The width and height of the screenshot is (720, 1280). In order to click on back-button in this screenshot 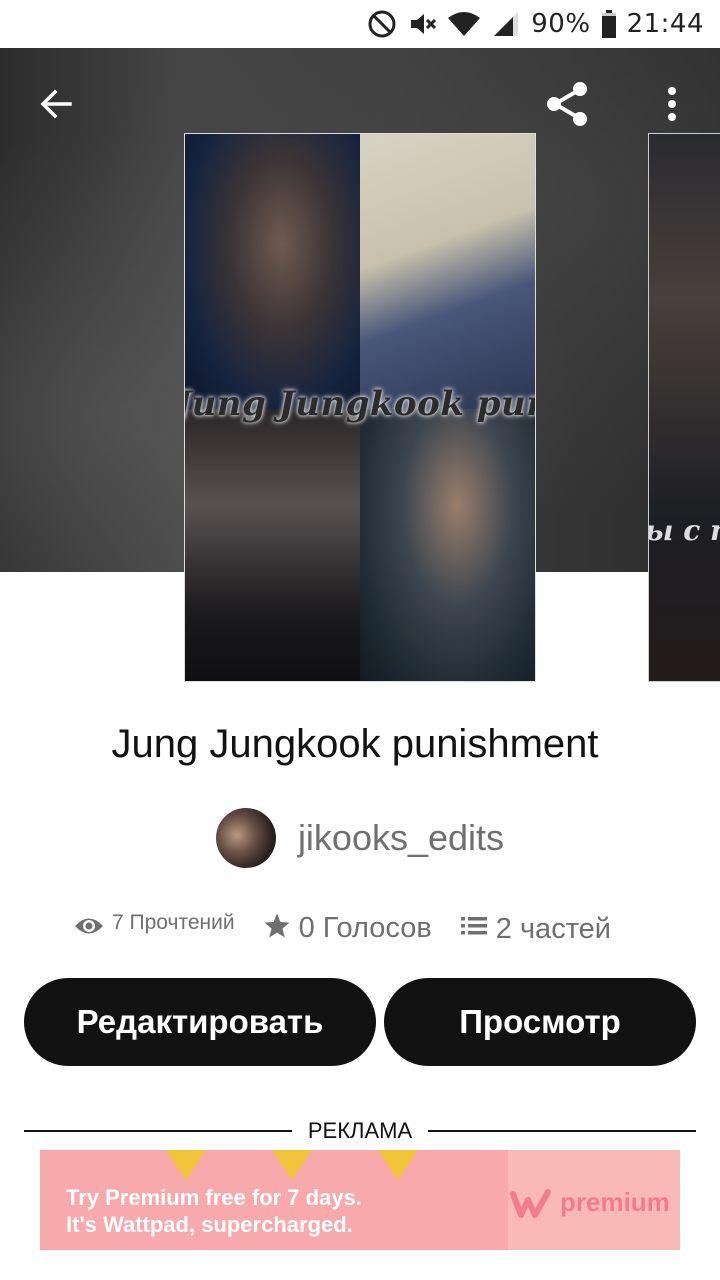, I will do `click(56, 104)`.